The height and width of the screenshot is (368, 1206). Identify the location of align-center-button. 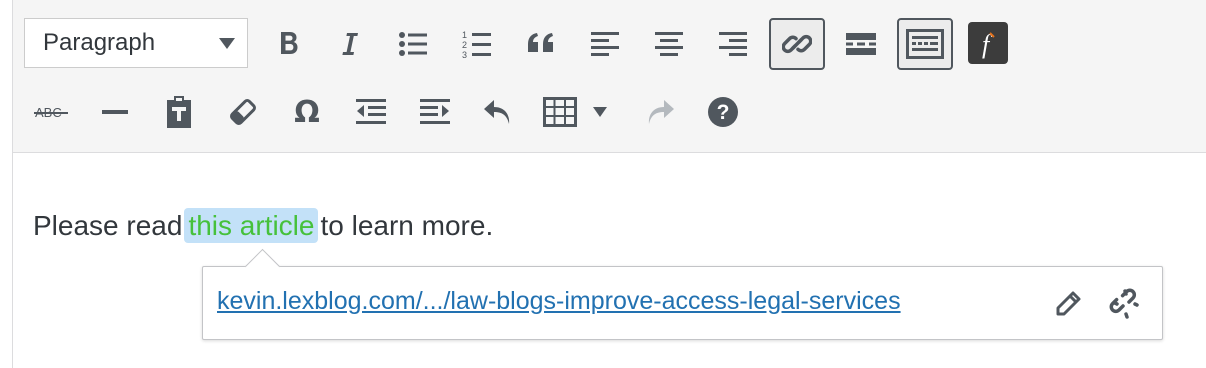
(669, 44).